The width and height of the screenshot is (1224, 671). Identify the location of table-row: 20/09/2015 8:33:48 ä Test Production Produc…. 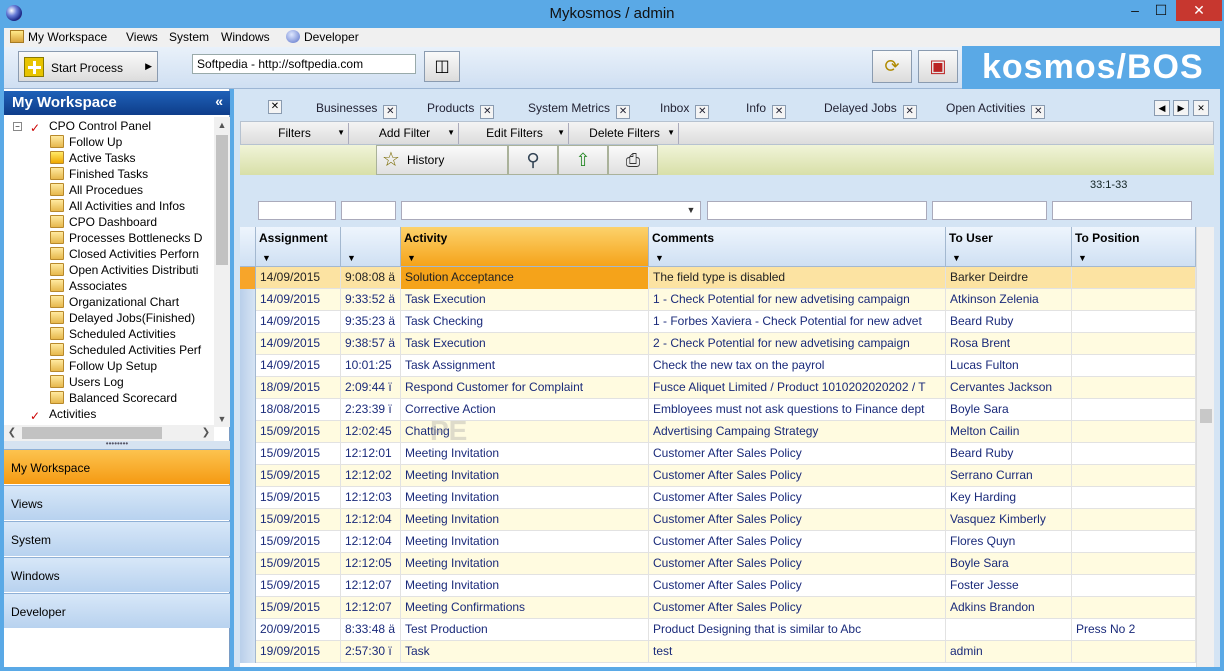
(718, 630).